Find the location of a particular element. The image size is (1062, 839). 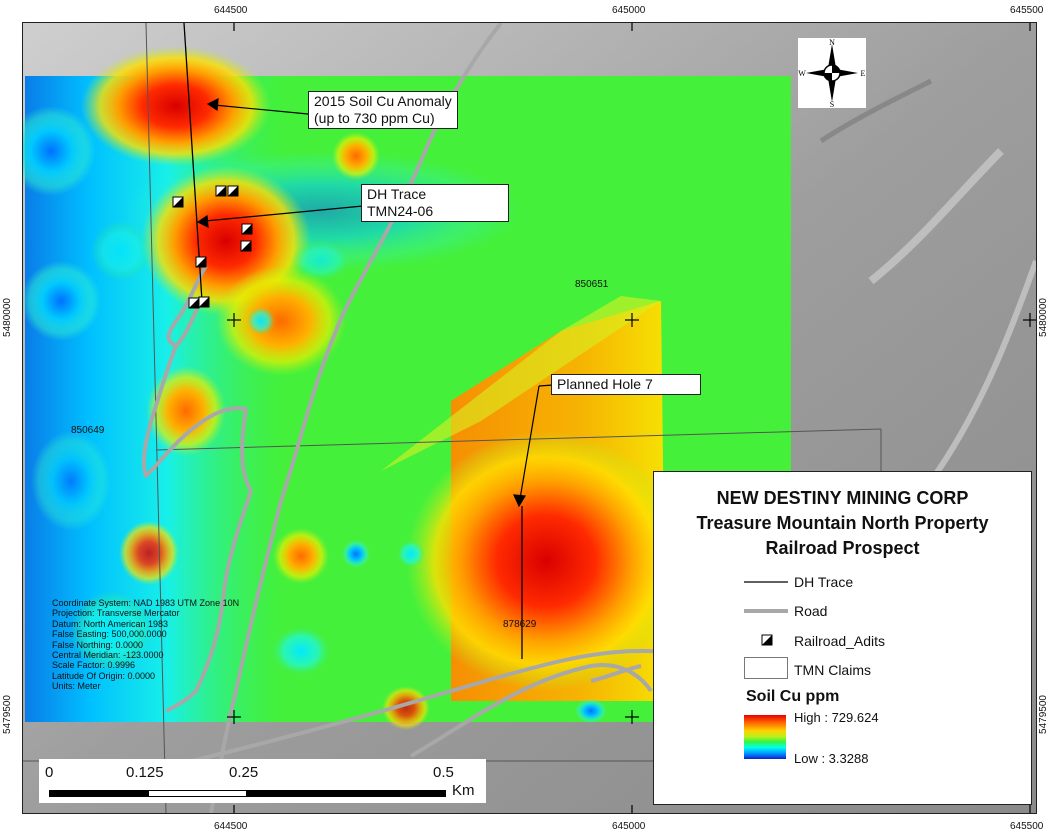

south-label: S is located at coordinates (832, 104).